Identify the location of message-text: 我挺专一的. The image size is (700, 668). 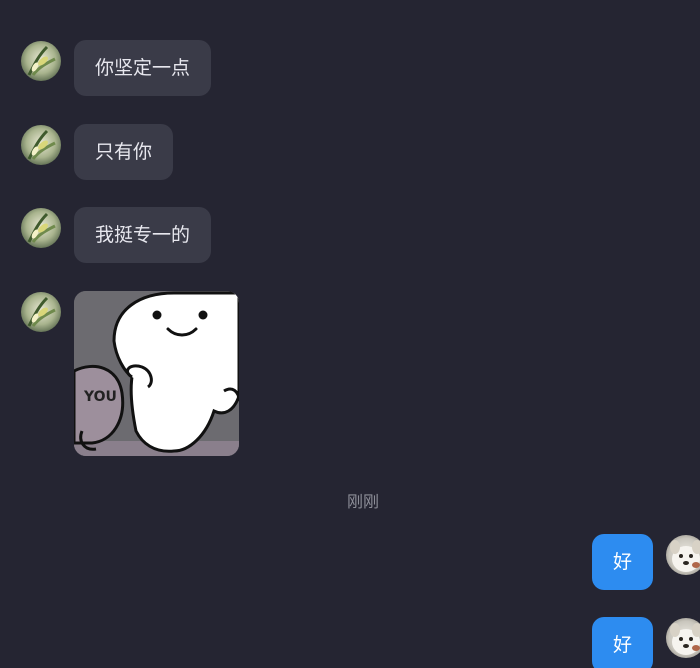
(143, 235).